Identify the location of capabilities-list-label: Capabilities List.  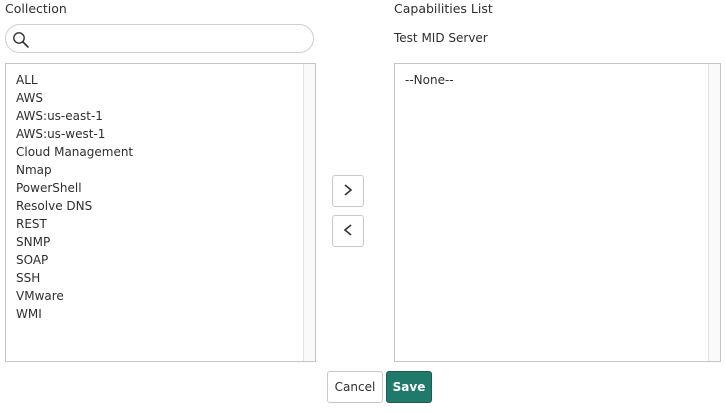
(443, 8).